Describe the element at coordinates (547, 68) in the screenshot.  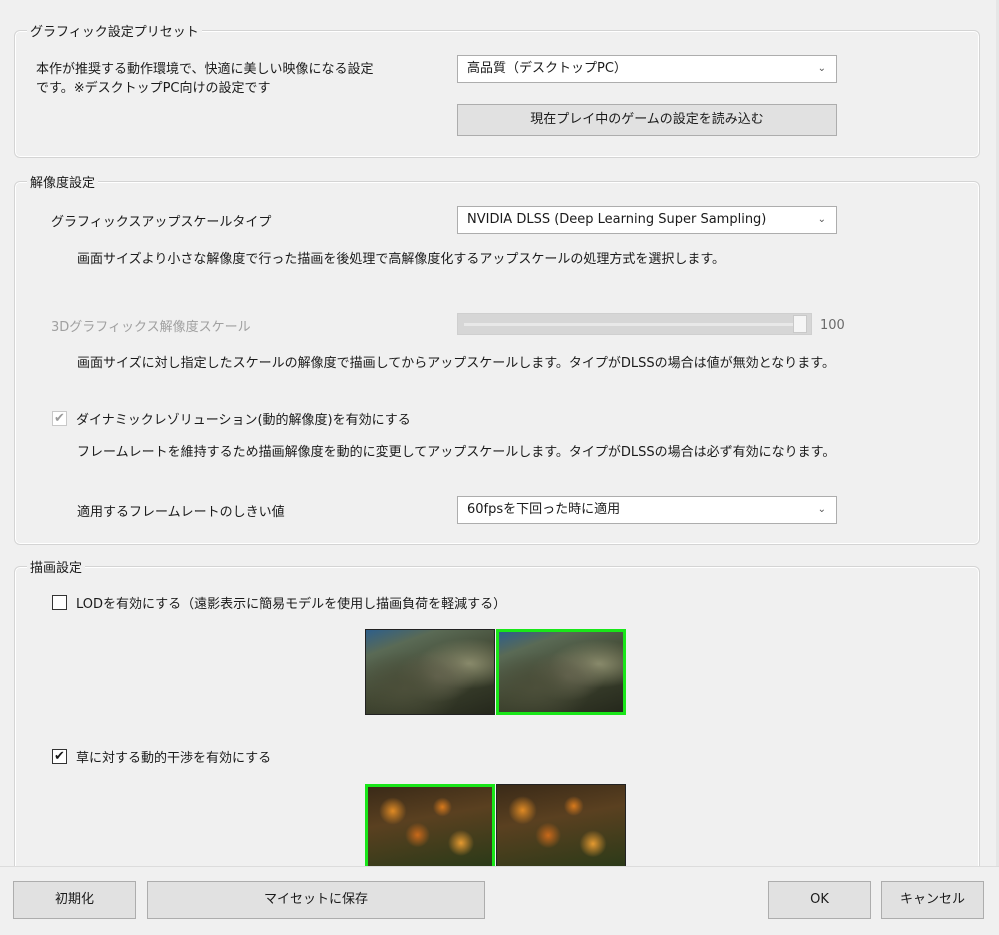
I see `preset-select-value: 高品質（デスクトップPC）` at that location.